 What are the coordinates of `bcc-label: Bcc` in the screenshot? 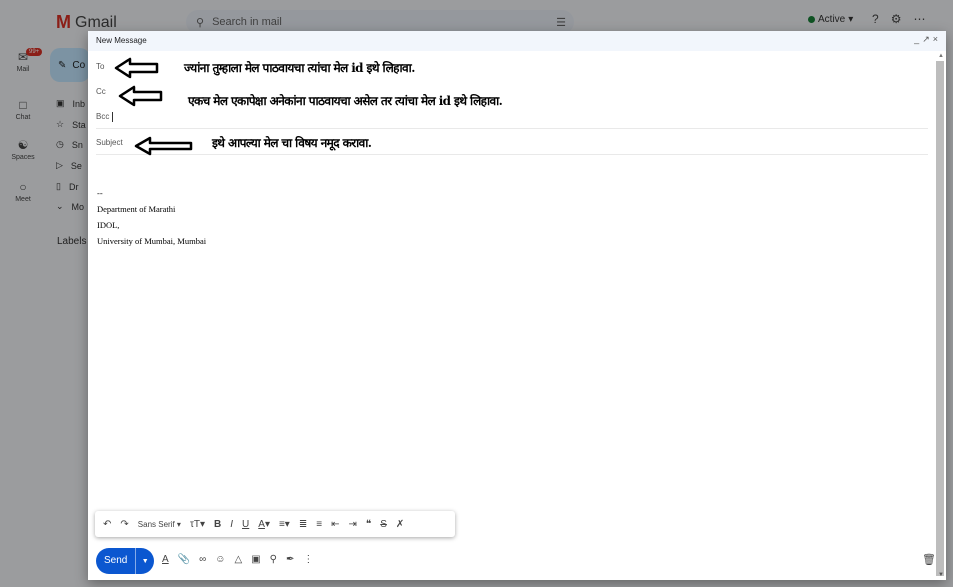 It's located at (103, 117).